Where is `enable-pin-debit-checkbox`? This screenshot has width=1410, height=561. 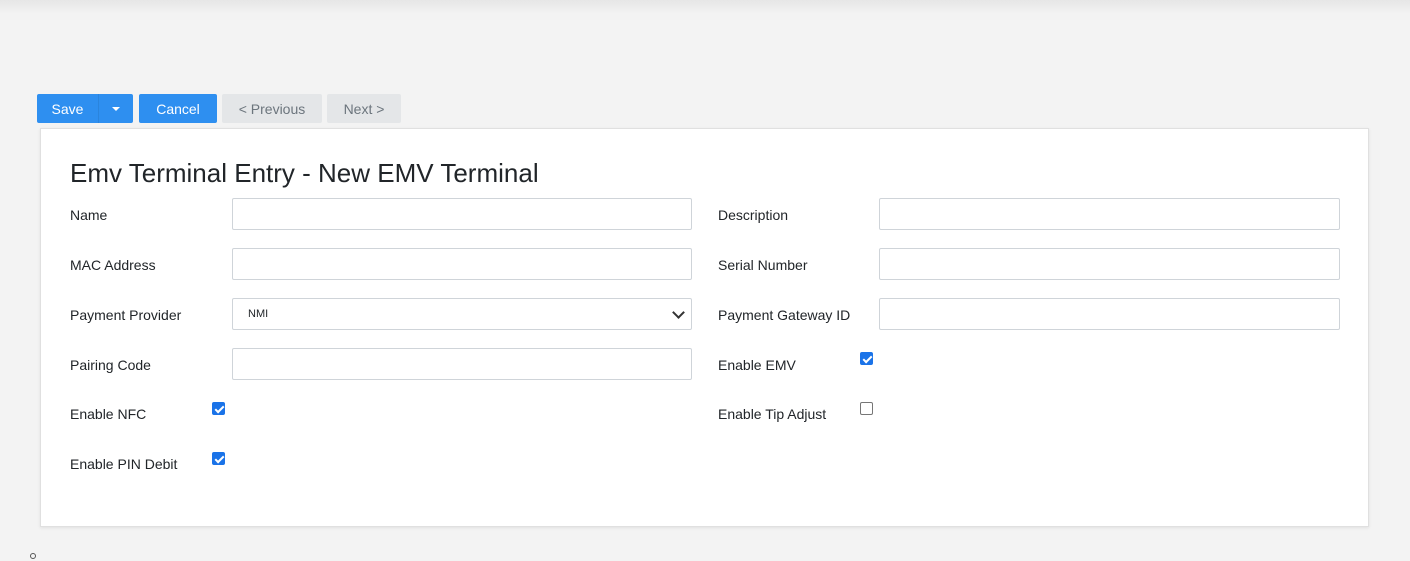 enable-pin-debit-checkbox is located at coordinates (218, 458).